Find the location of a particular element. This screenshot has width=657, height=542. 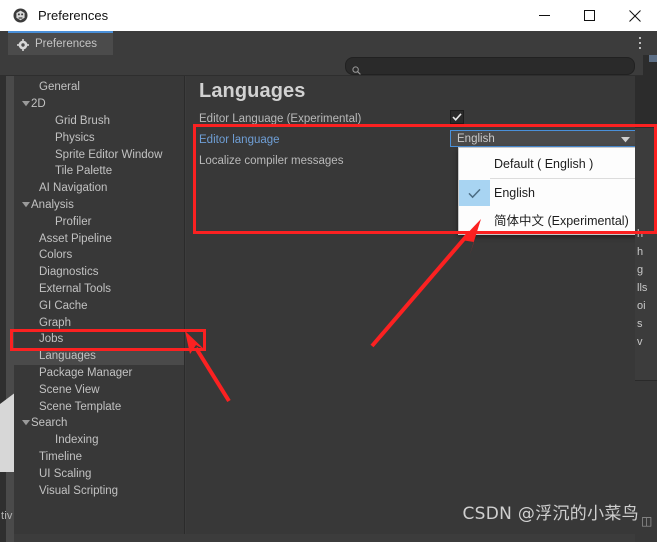

window-controls is located at coordinates (589, 15).